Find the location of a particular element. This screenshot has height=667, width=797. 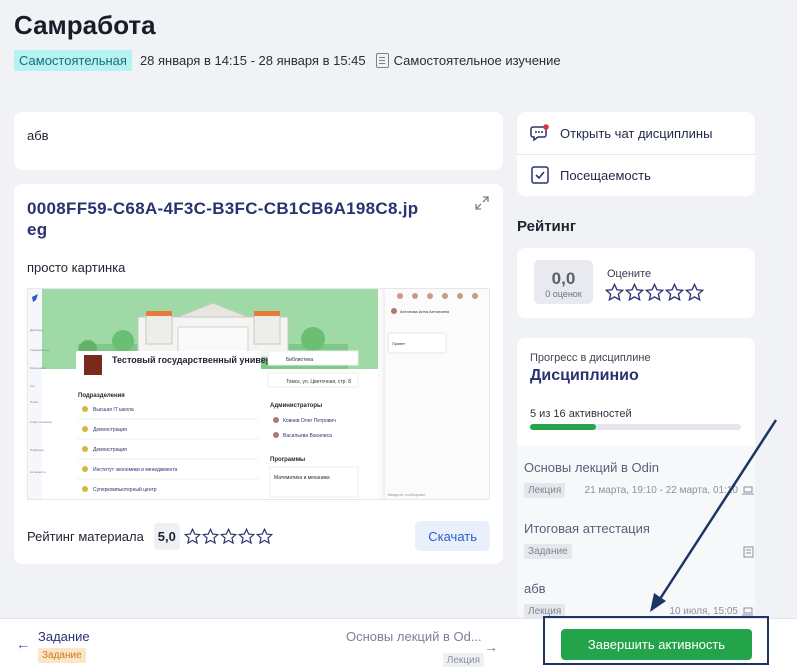

material-rating-label: Рейтинг материала is located at coordinates (85, 536).